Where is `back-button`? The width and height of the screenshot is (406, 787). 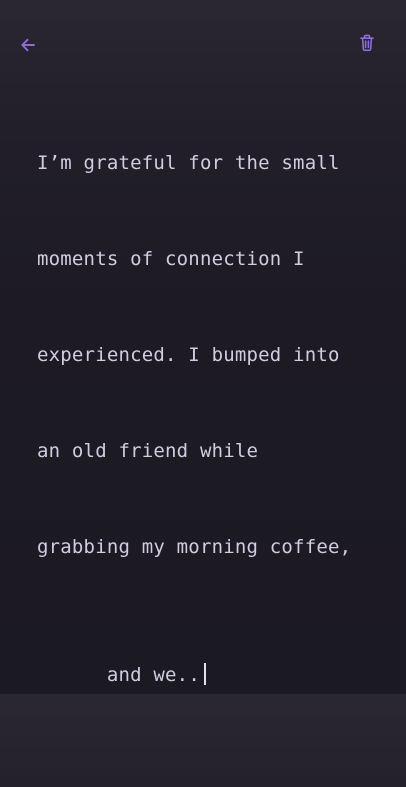
back-button is located at coordinates (28, 45).